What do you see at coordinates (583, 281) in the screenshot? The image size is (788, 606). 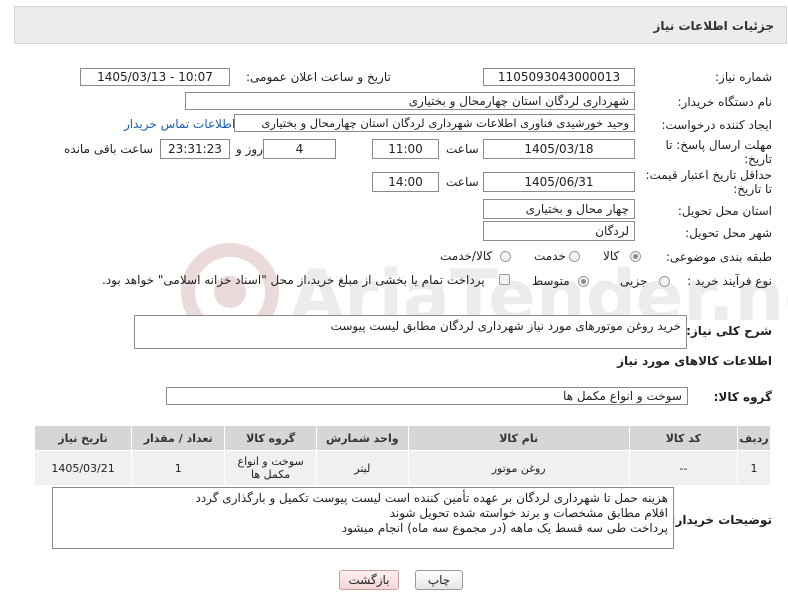 I see `process-medium-radio` at bounding box center [583, 281].